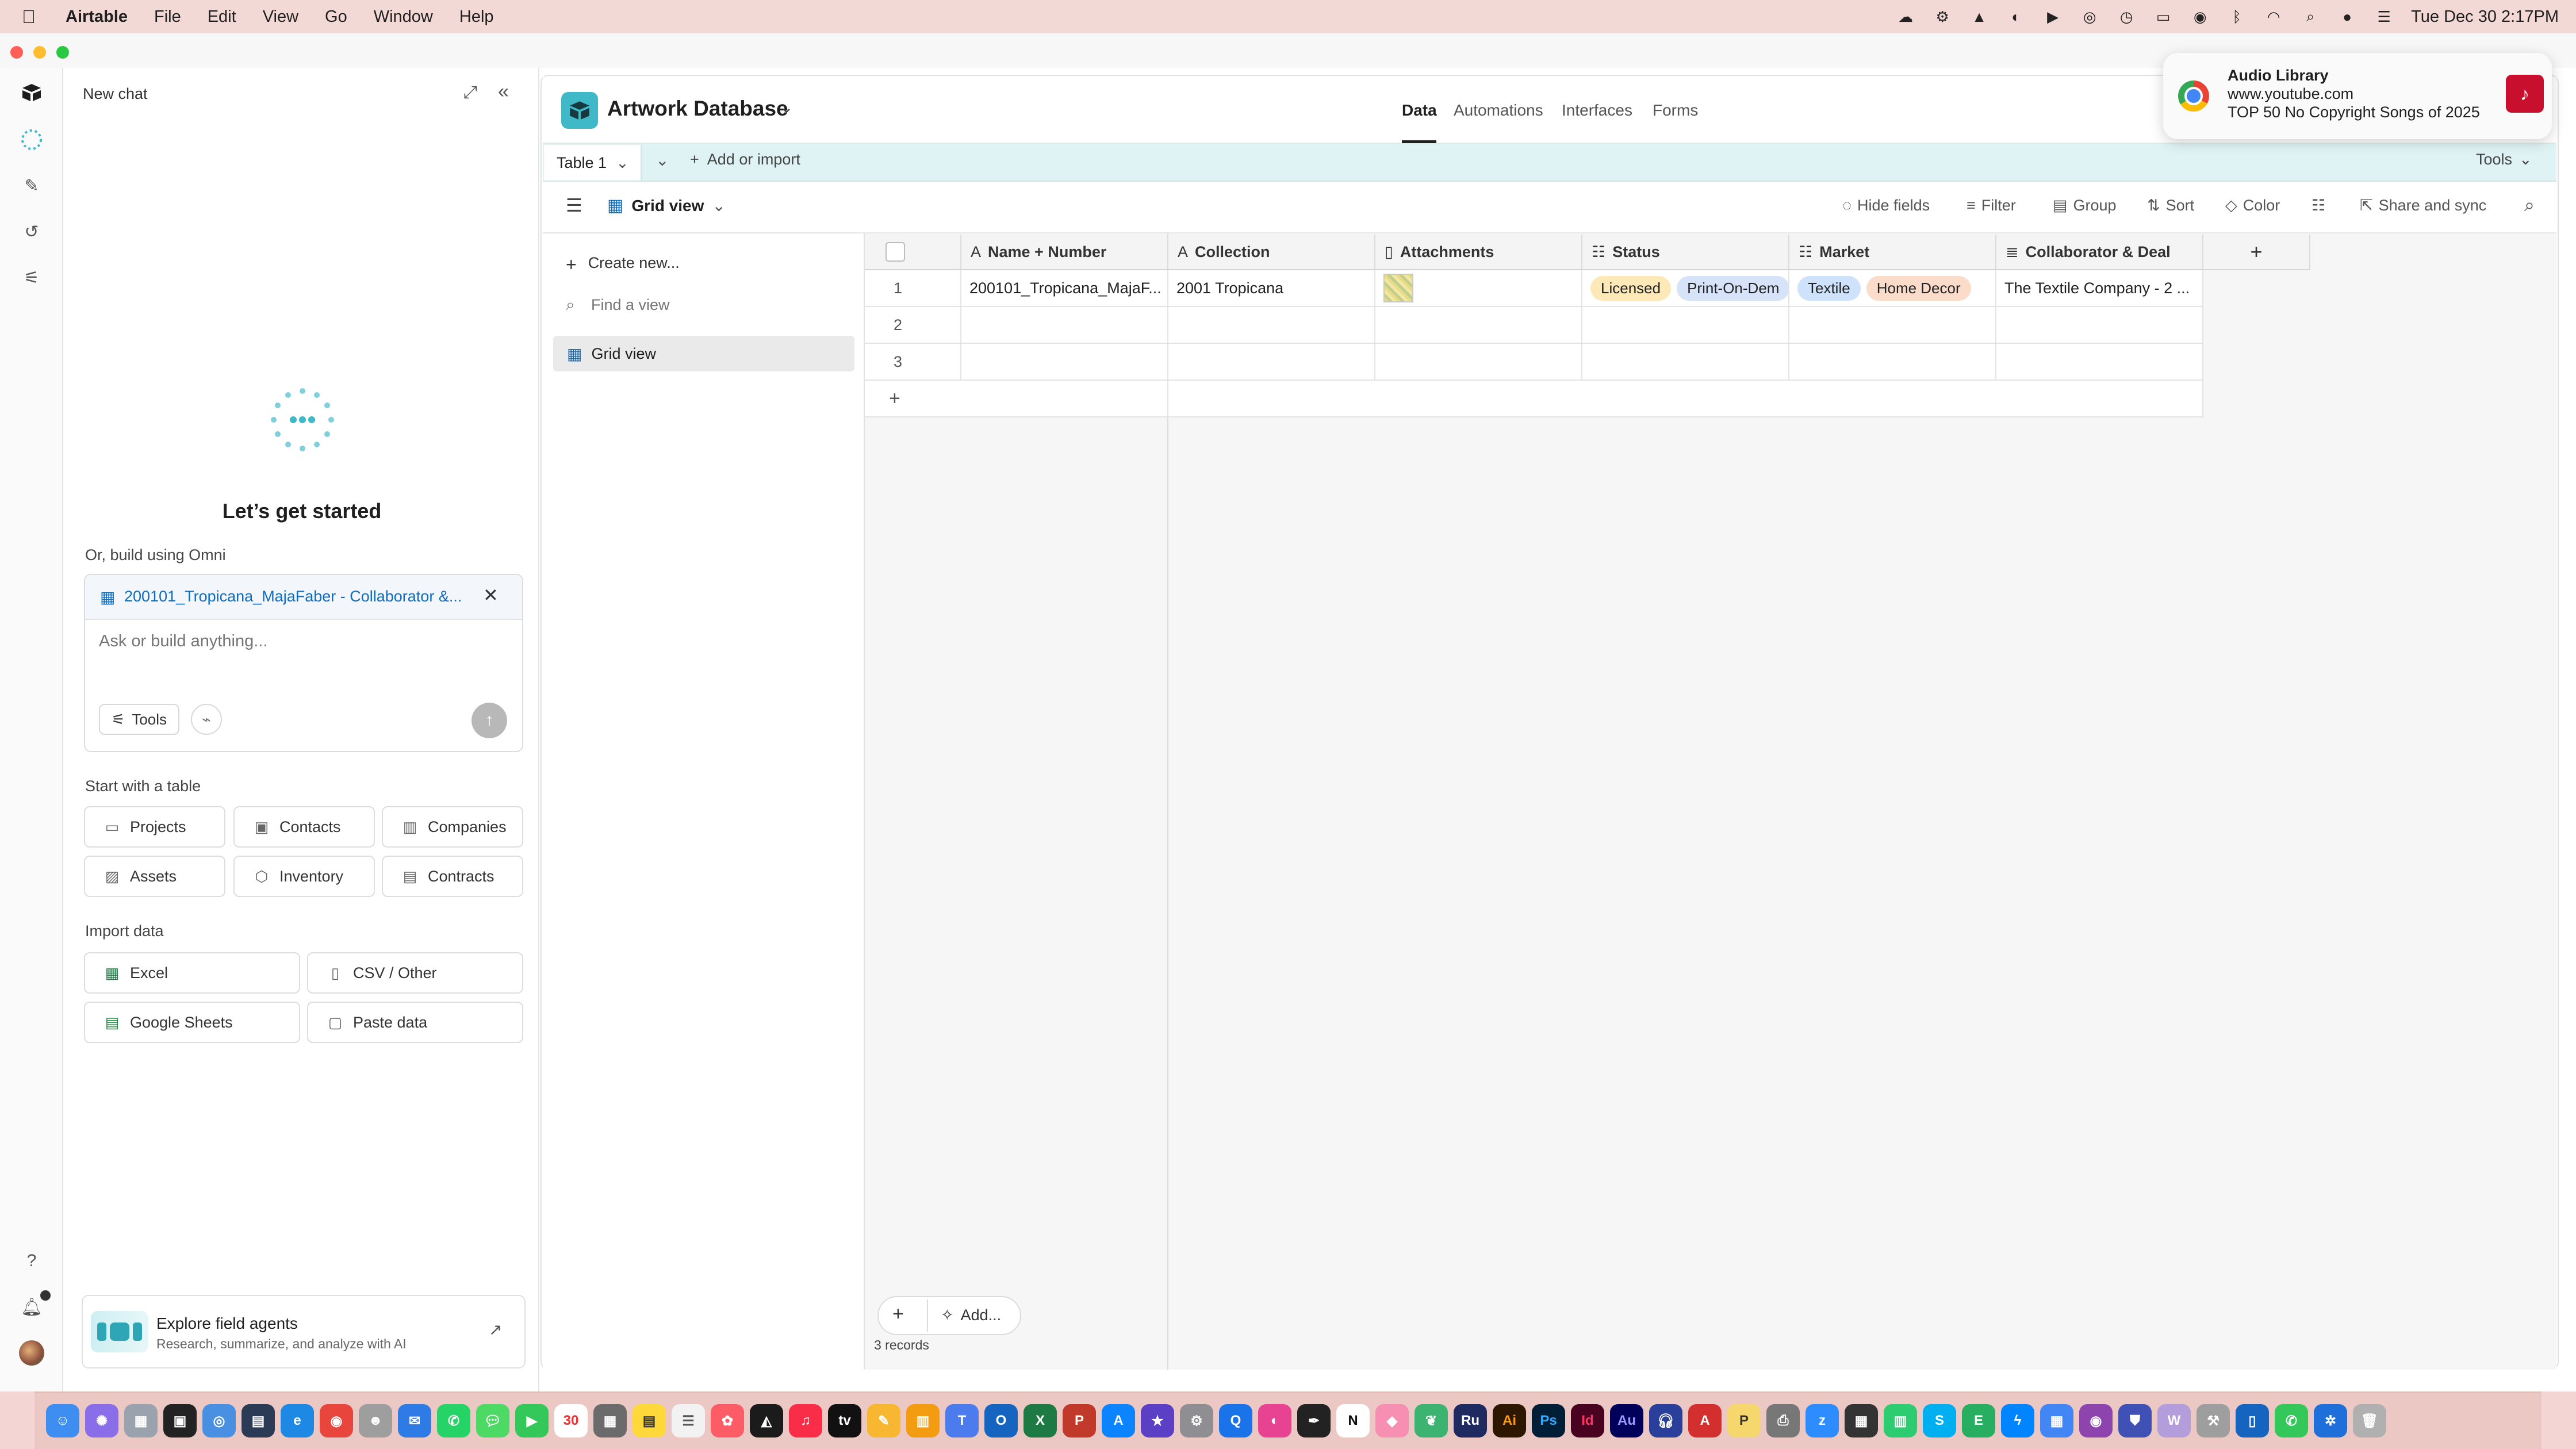 Image resolution: width=2576 pixels, height=1449 pixels. What do you see at coordinates (2163, 16) in the screenshot?
I see `display-icon: ▭` at bounding box center [2163, 16].